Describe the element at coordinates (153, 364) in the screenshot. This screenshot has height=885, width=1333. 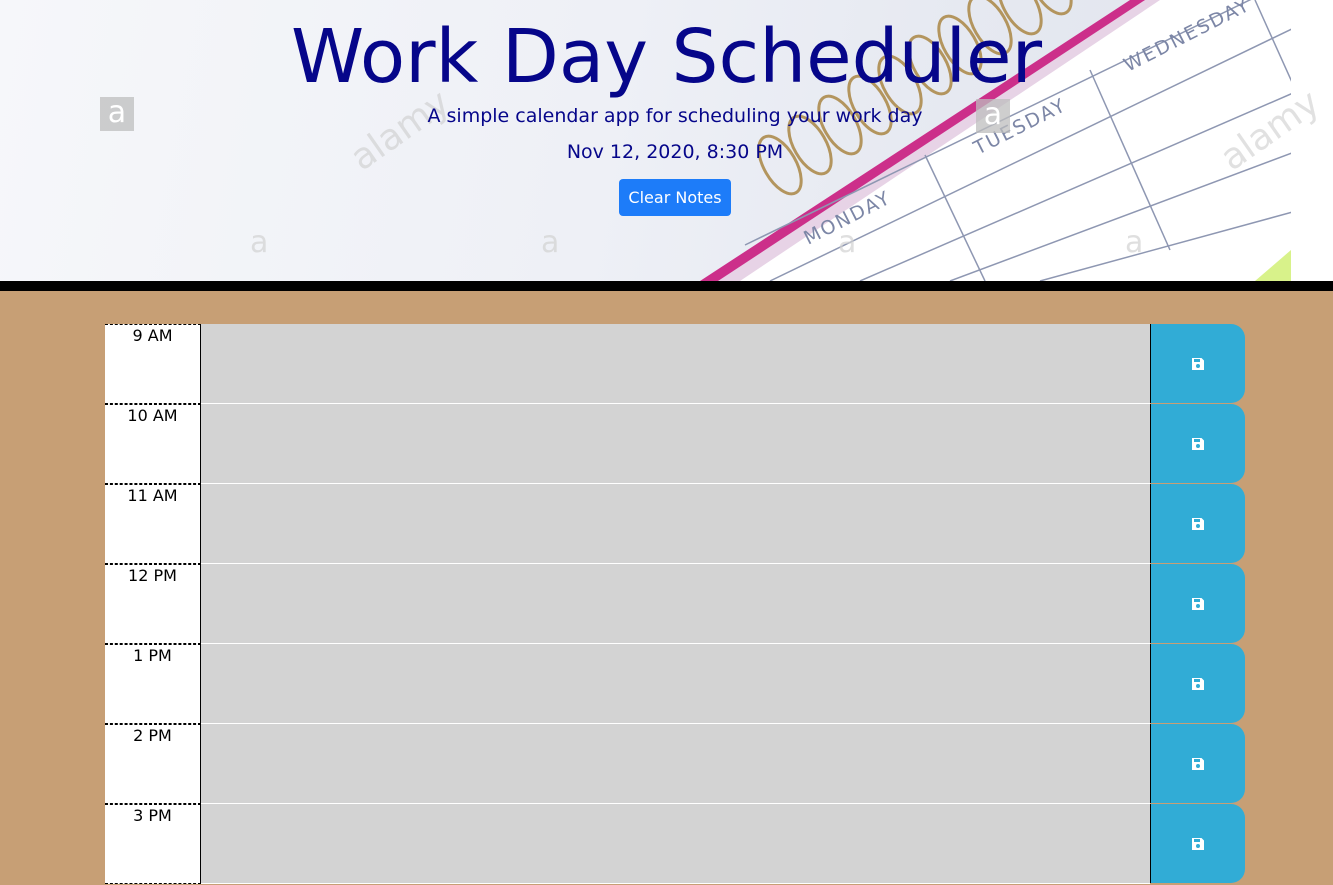
I see `hour-label: 9 AM` at that location.